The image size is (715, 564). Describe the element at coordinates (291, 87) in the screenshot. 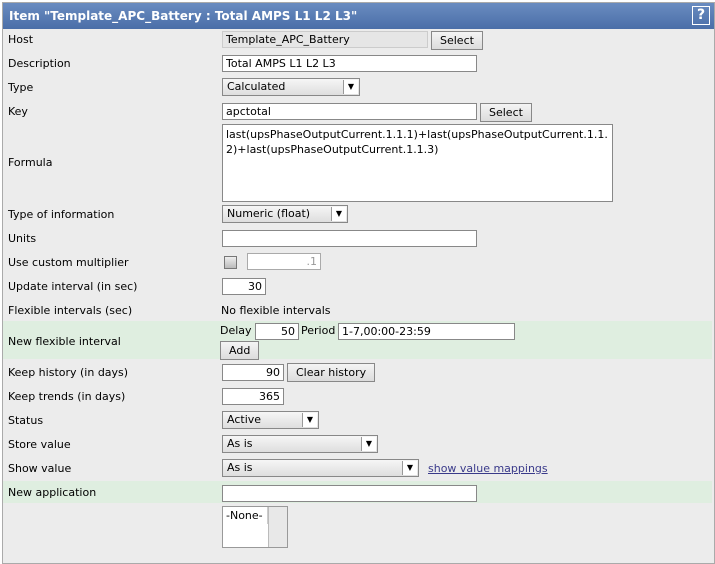

I see `type-select: Calculated ▼` at that location.